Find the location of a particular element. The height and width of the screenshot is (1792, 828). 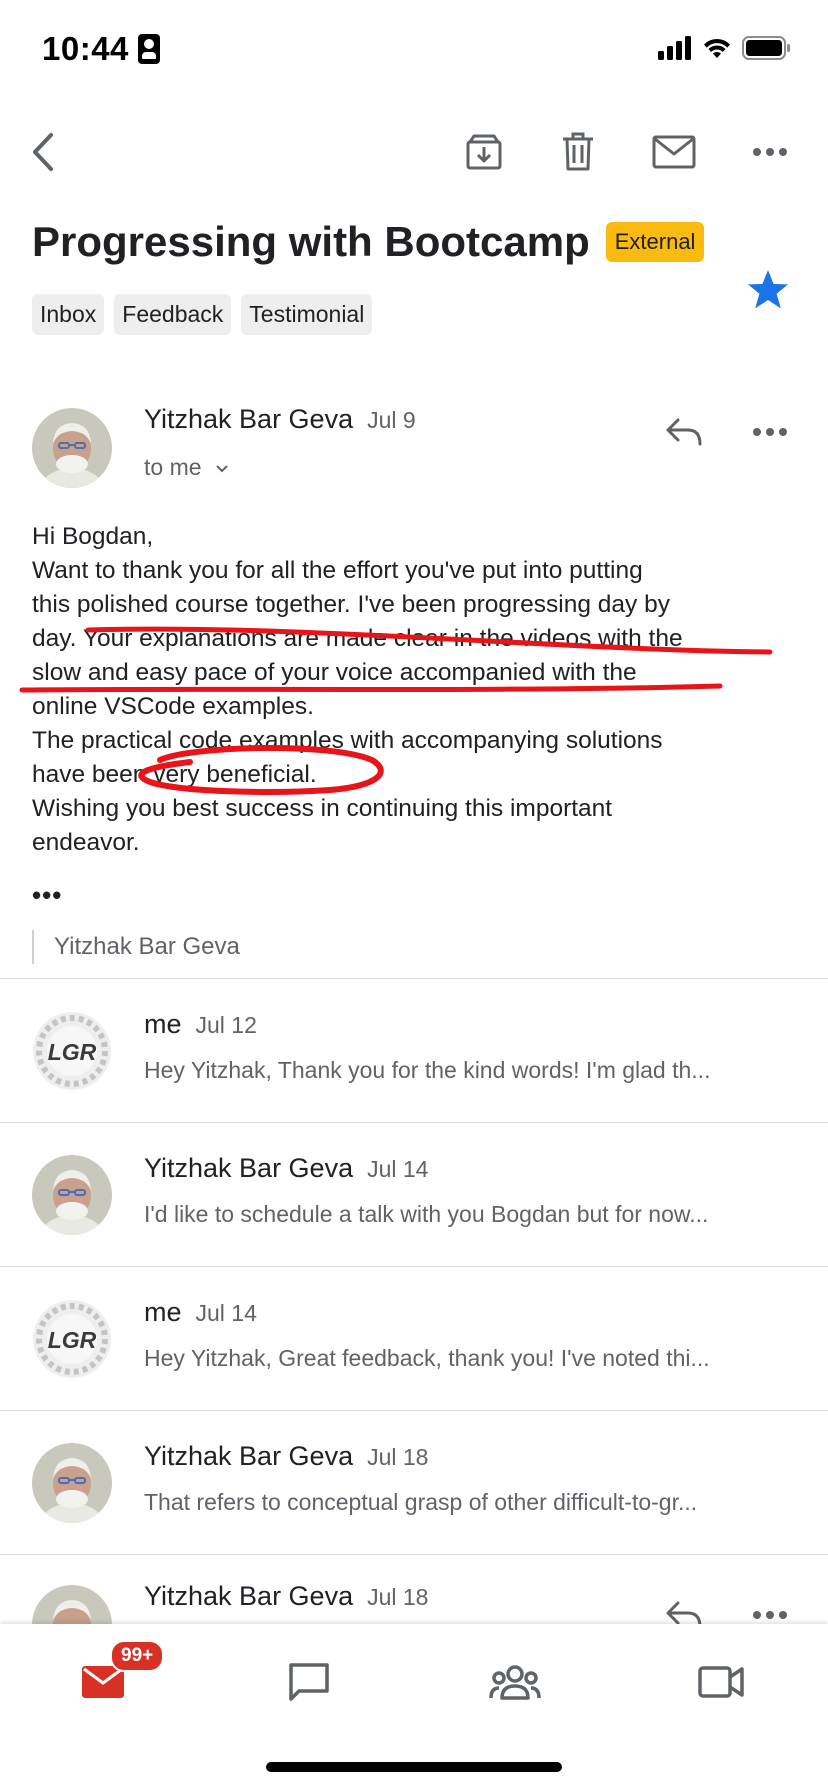

latest-message-header: Yitzhak Bar Geva Jul 18 is located at coordinates (414, 1589).